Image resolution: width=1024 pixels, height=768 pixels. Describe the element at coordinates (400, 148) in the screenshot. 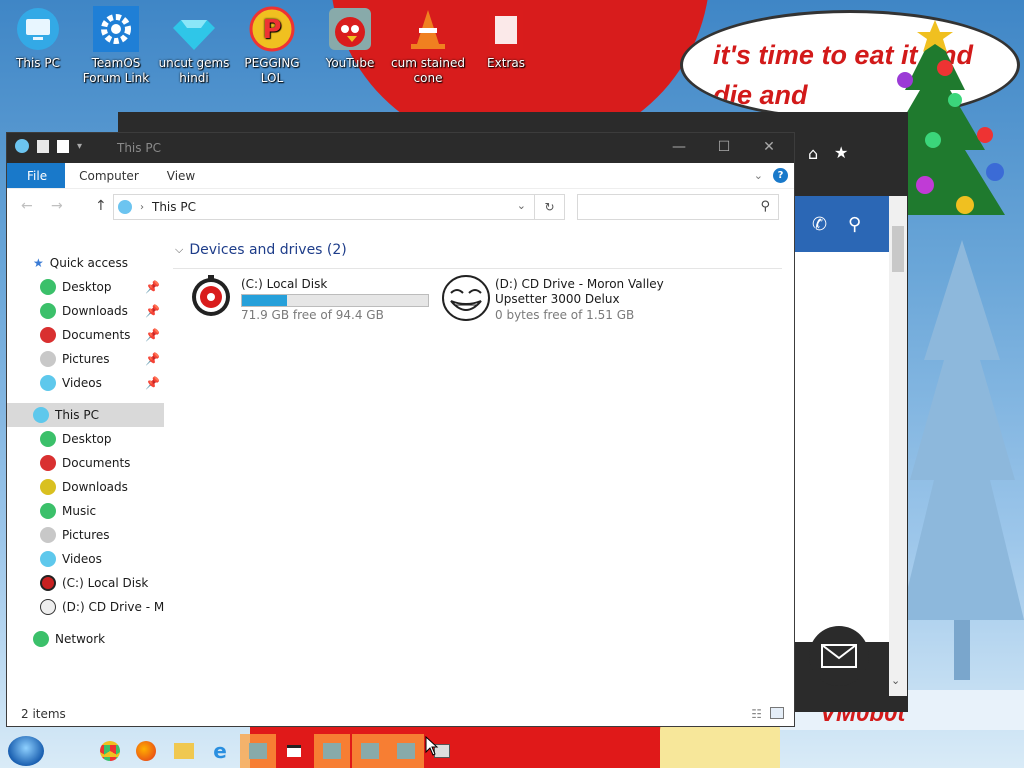

I see `title-bar: ▾ This PC — ☐ ✕` at that location.